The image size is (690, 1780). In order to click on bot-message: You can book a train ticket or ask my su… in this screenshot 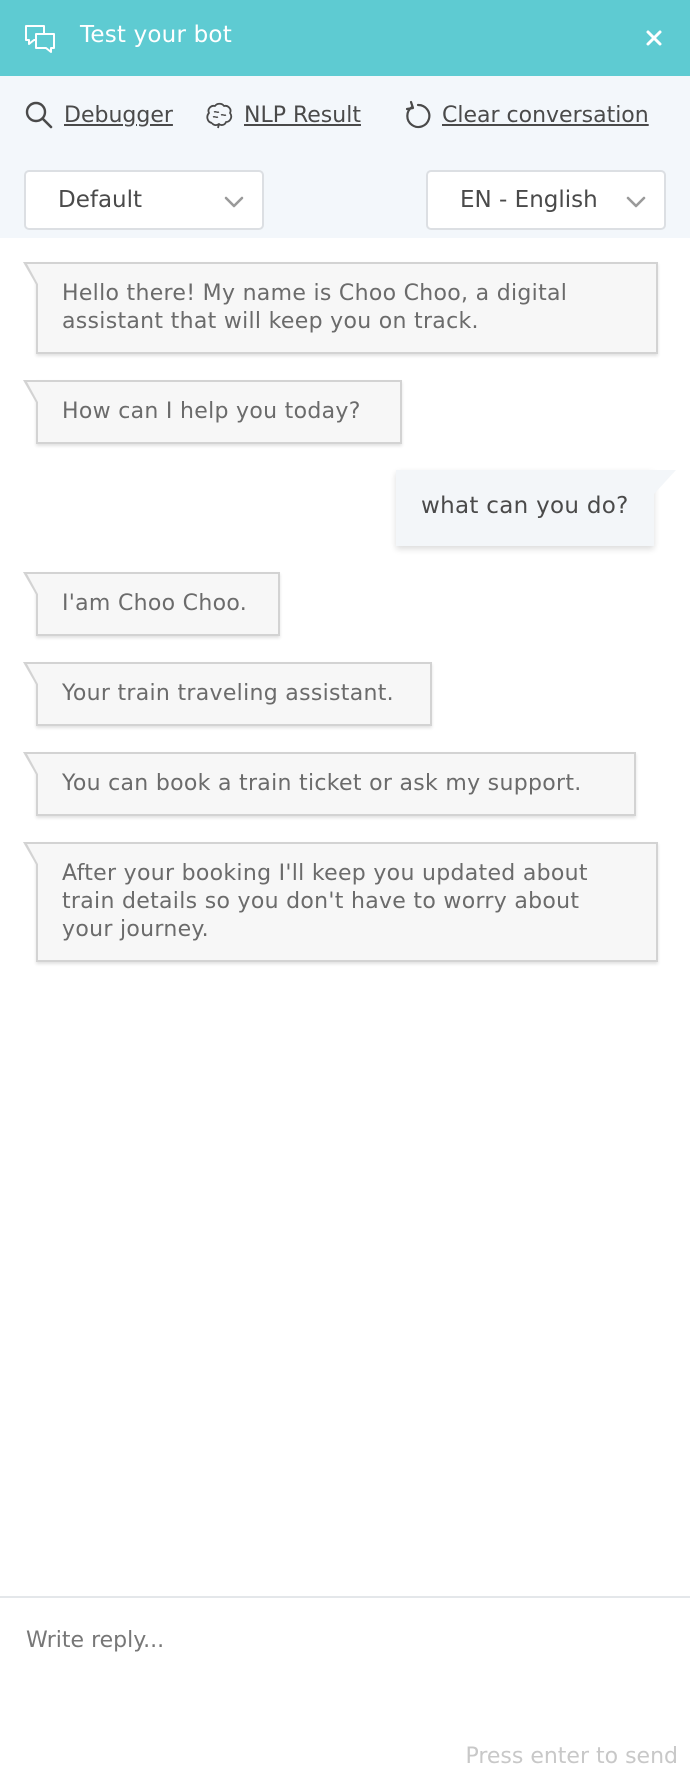, I will do `click(329, 784)`.